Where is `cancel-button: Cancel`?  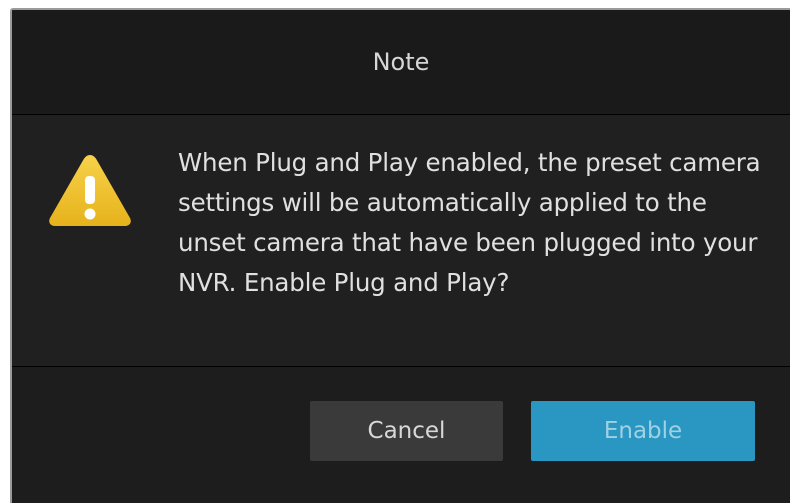
cancel-button: Cancel is located at coordinates (406, 431).